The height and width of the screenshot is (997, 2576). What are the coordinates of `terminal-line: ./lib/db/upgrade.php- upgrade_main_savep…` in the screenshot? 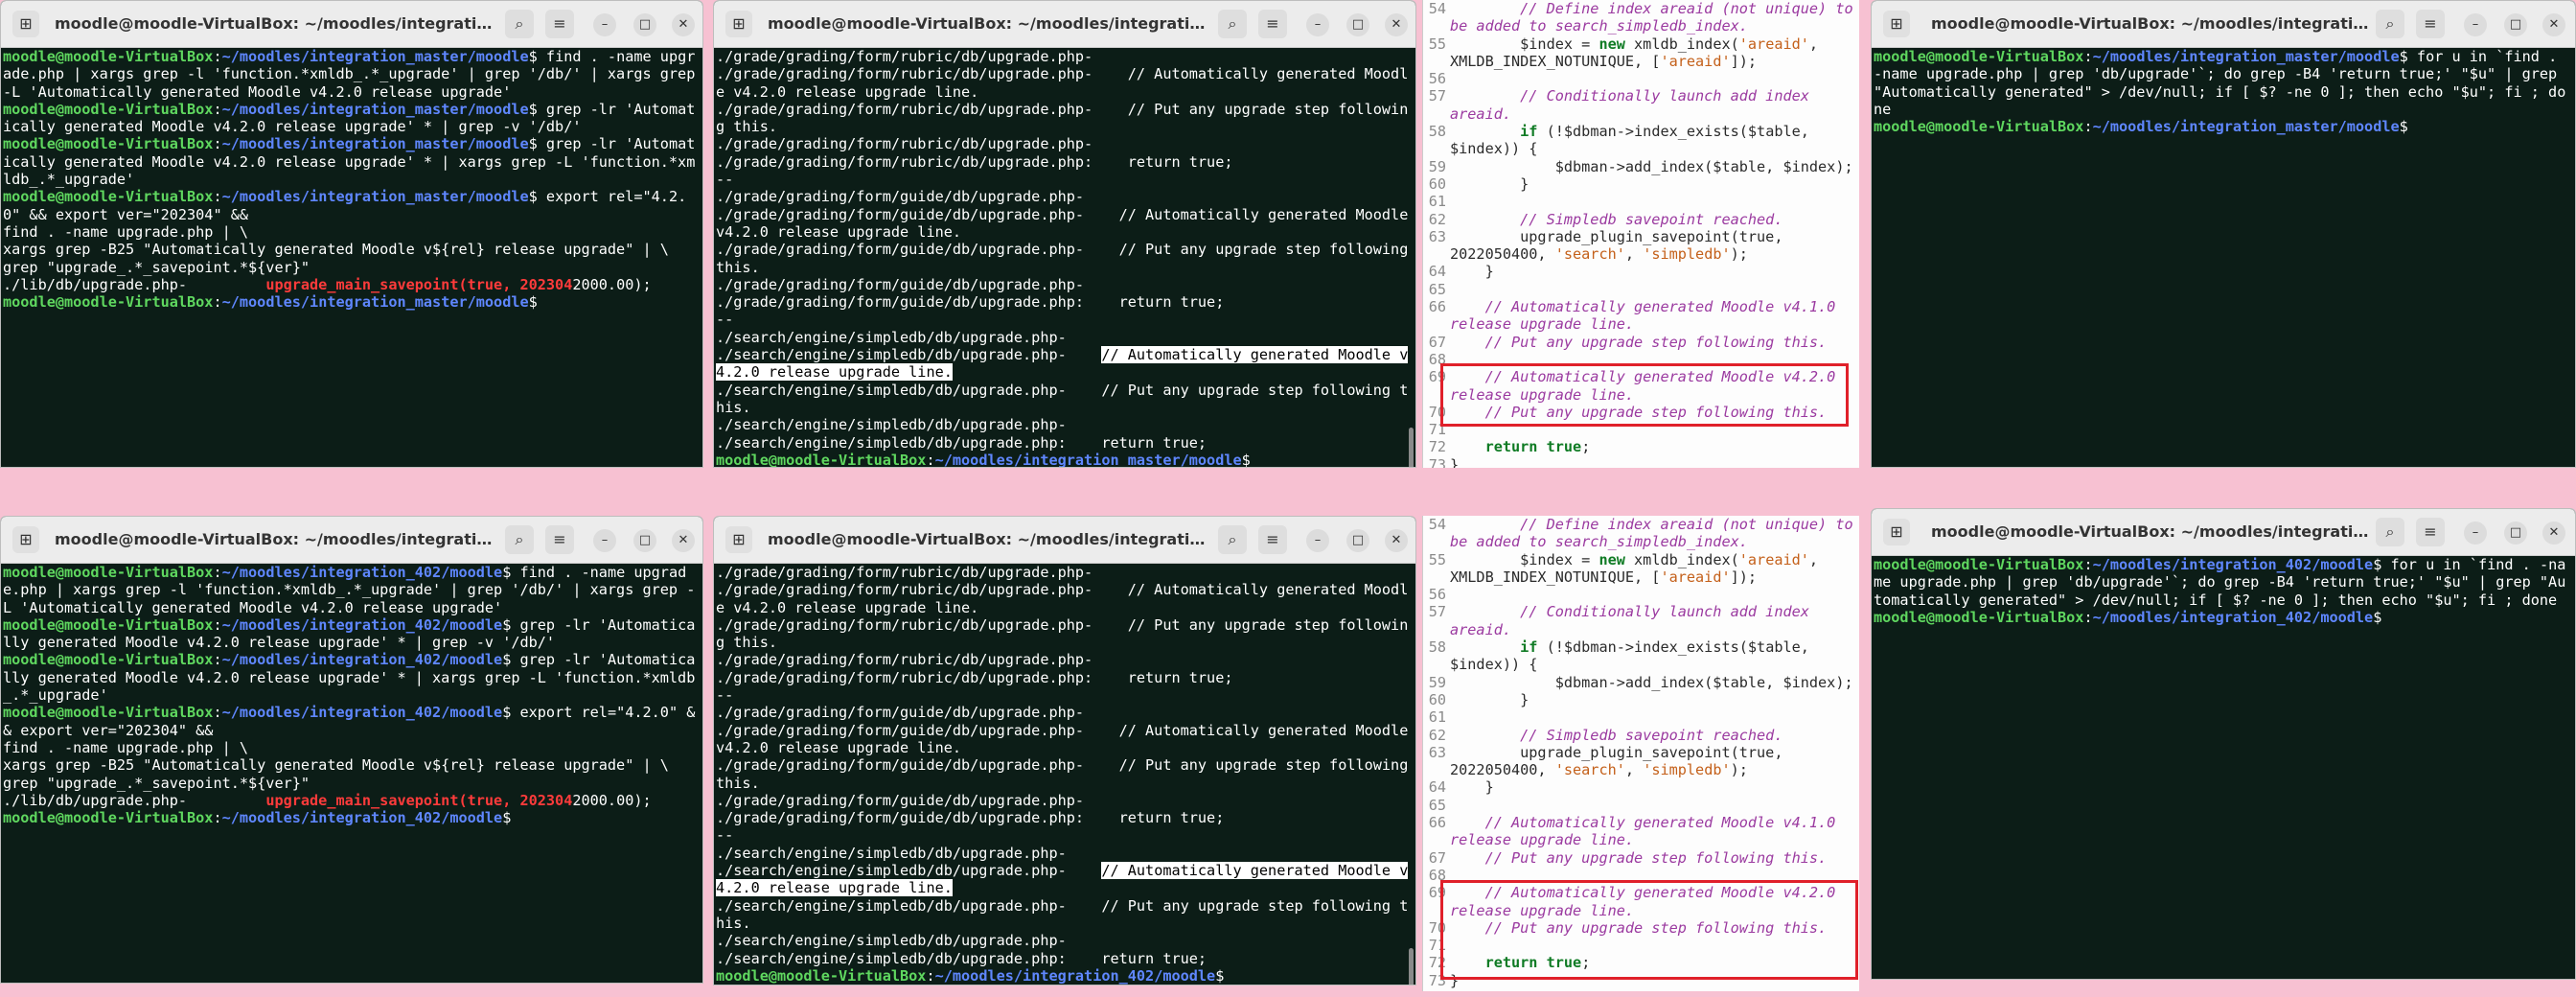 It's located at (352, 284).